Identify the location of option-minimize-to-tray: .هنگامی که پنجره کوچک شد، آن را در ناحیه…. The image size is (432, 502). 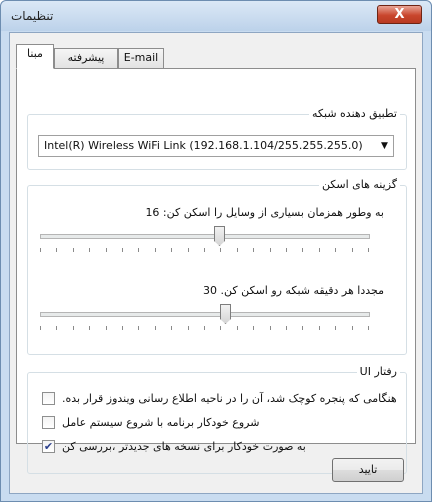
(227, 399).